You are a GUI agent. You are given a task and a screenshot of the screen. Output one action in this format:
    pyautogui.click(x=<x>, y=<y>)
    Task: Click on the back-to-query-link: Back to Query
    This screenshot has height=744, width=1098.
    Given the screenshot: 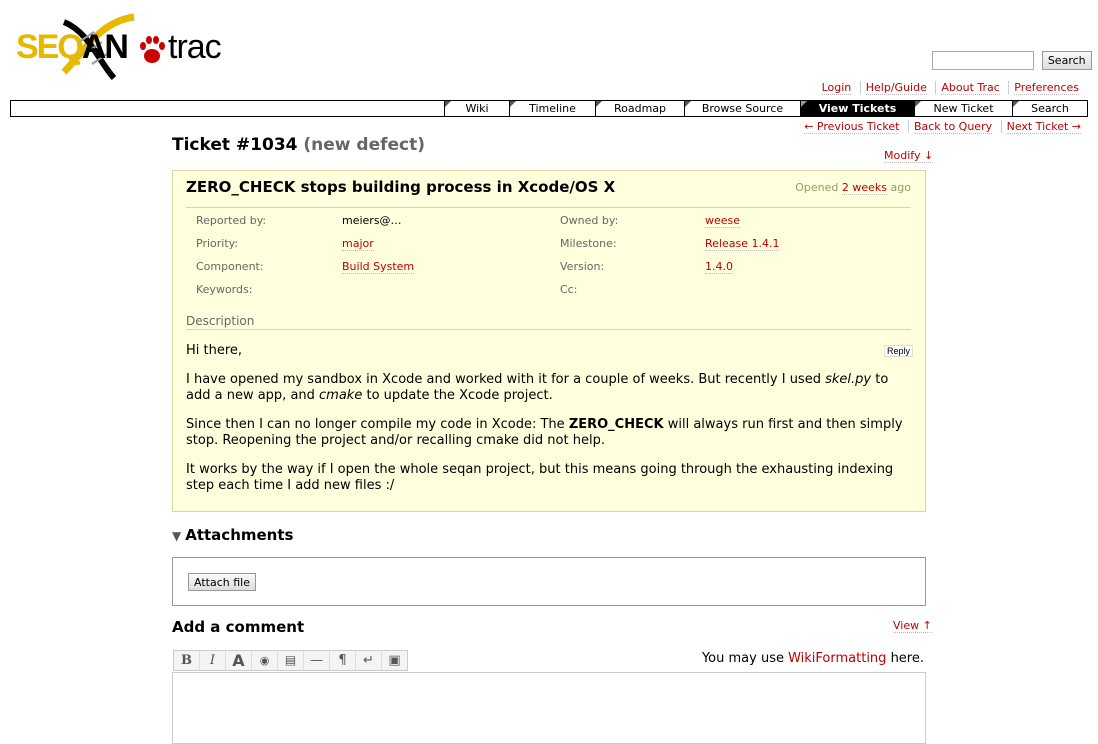 What is the action you would take?
    pyautogui.click(x=953, y=127)
    